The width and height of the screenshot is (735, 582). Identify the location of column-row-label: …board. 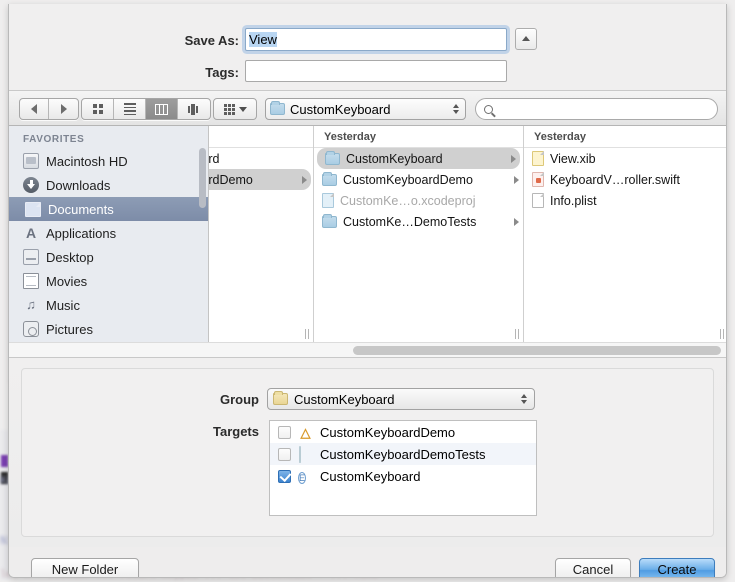
(214, 158).